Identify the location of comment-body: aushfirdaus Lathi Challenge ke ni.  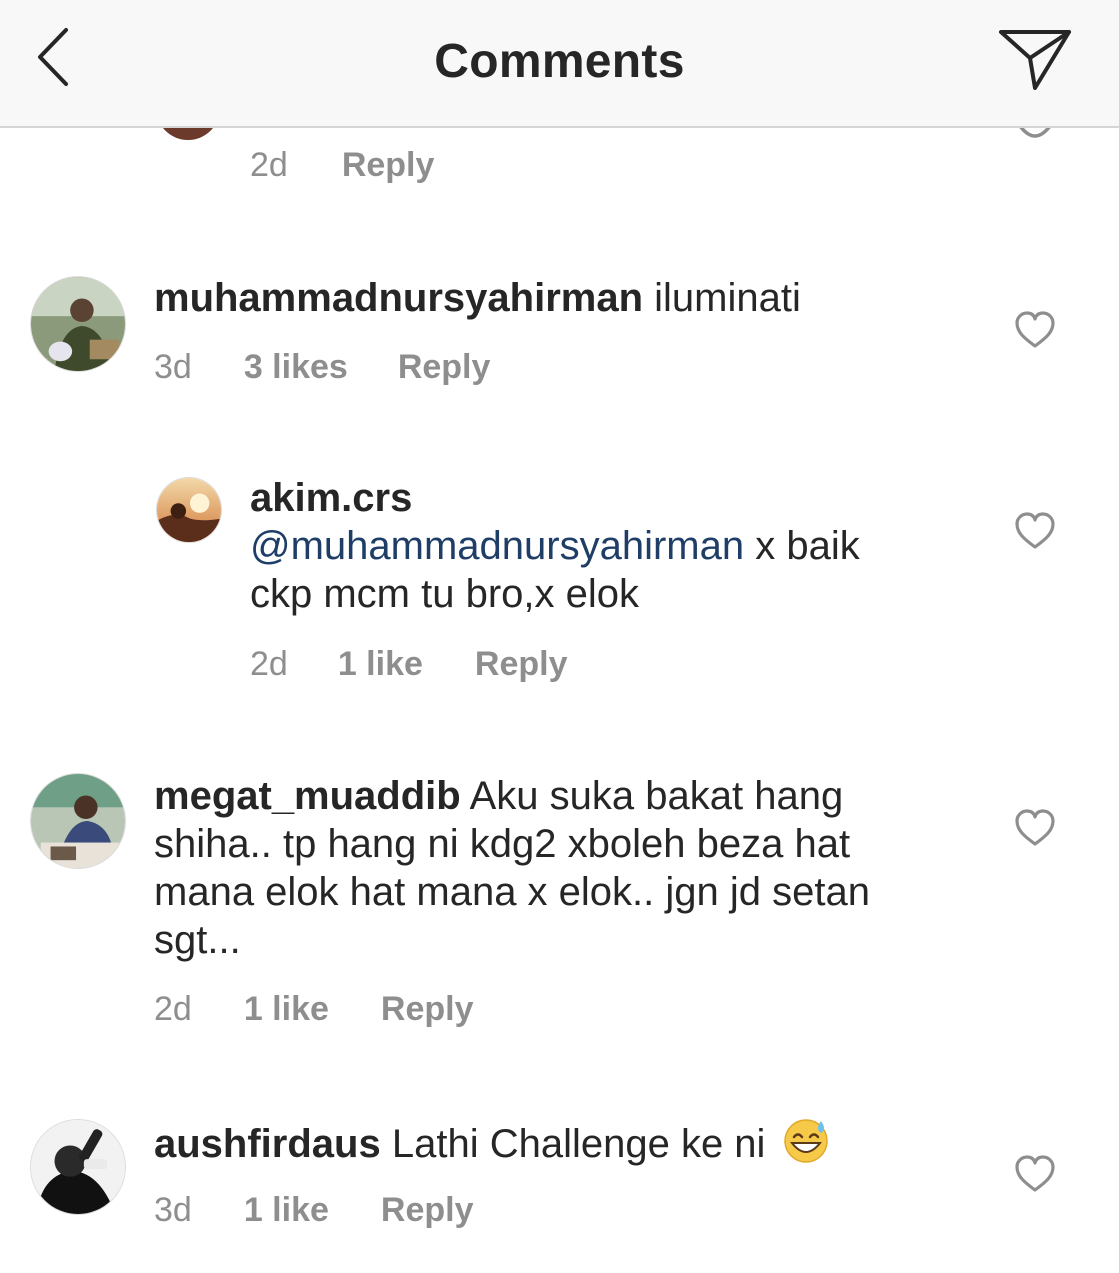
(564, 1142).